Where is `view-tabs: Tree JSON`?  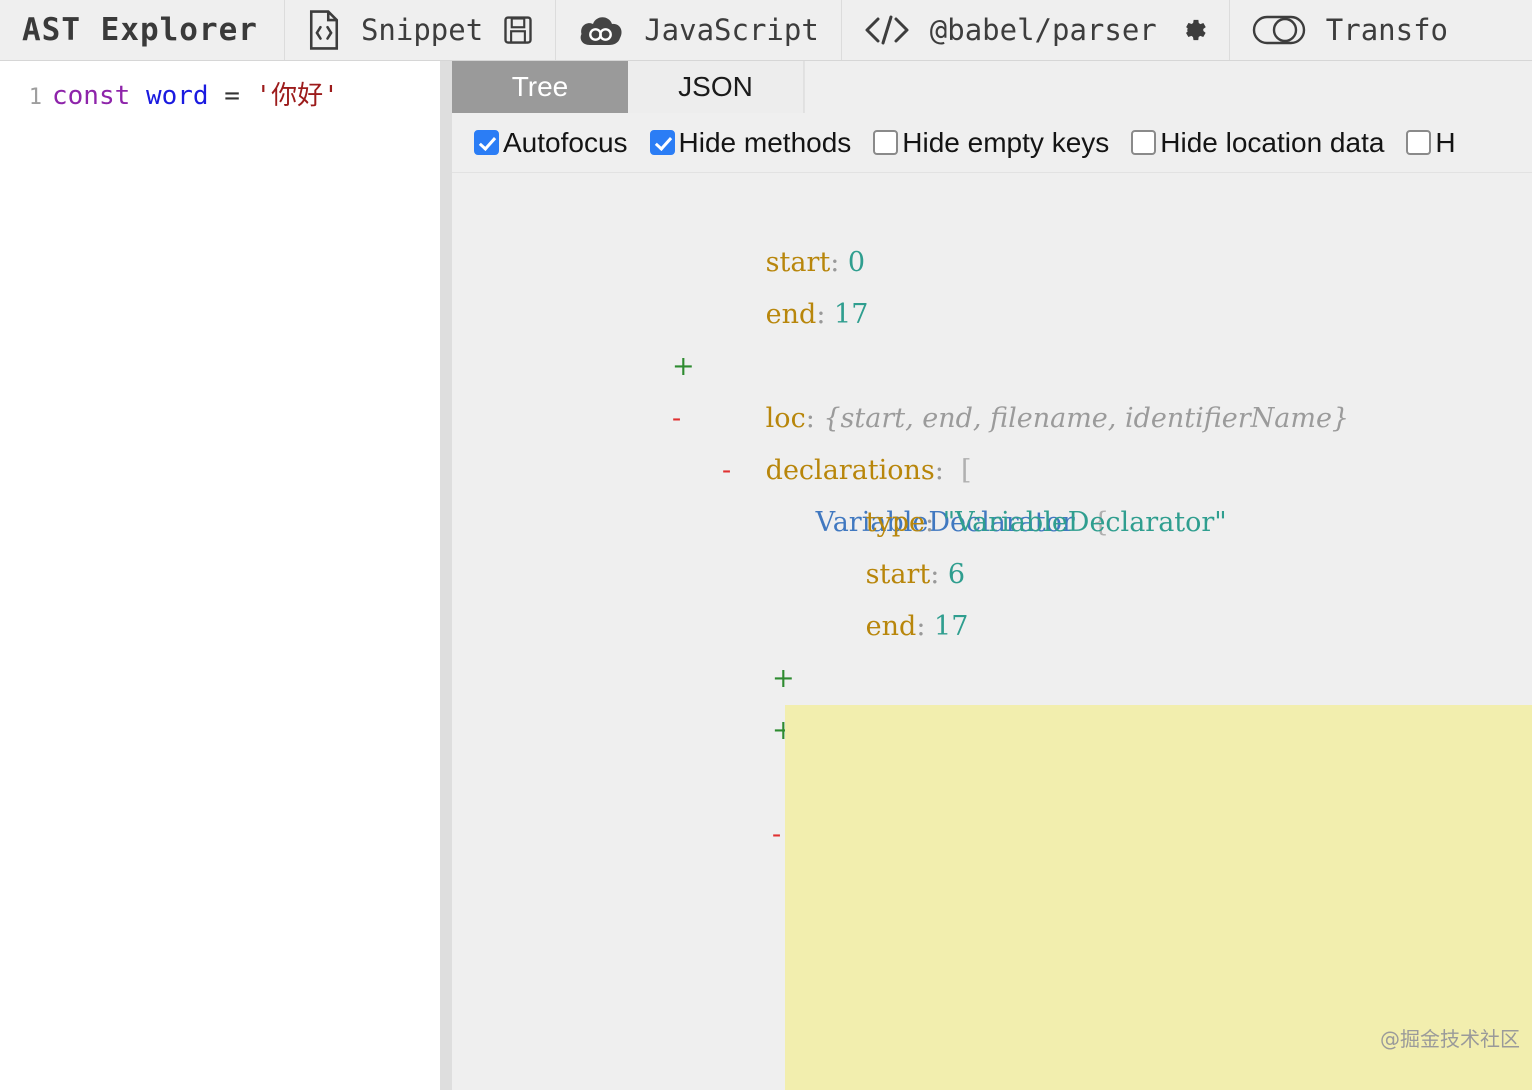 view-tabs: Tree JSON is located at coordinates (992, 87).